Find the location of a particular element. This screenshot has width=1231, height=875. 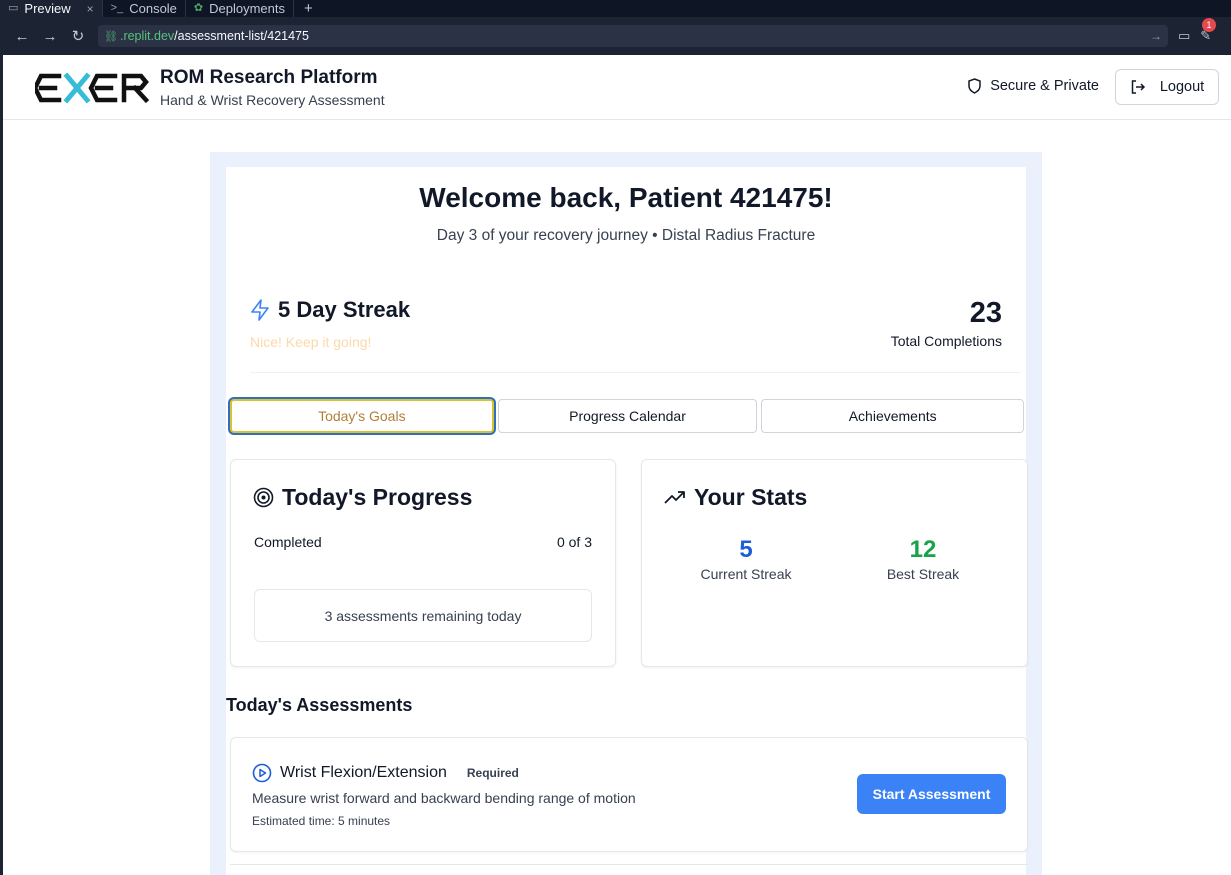

panel-title: Your Stats is located at coordinates (735, 497).